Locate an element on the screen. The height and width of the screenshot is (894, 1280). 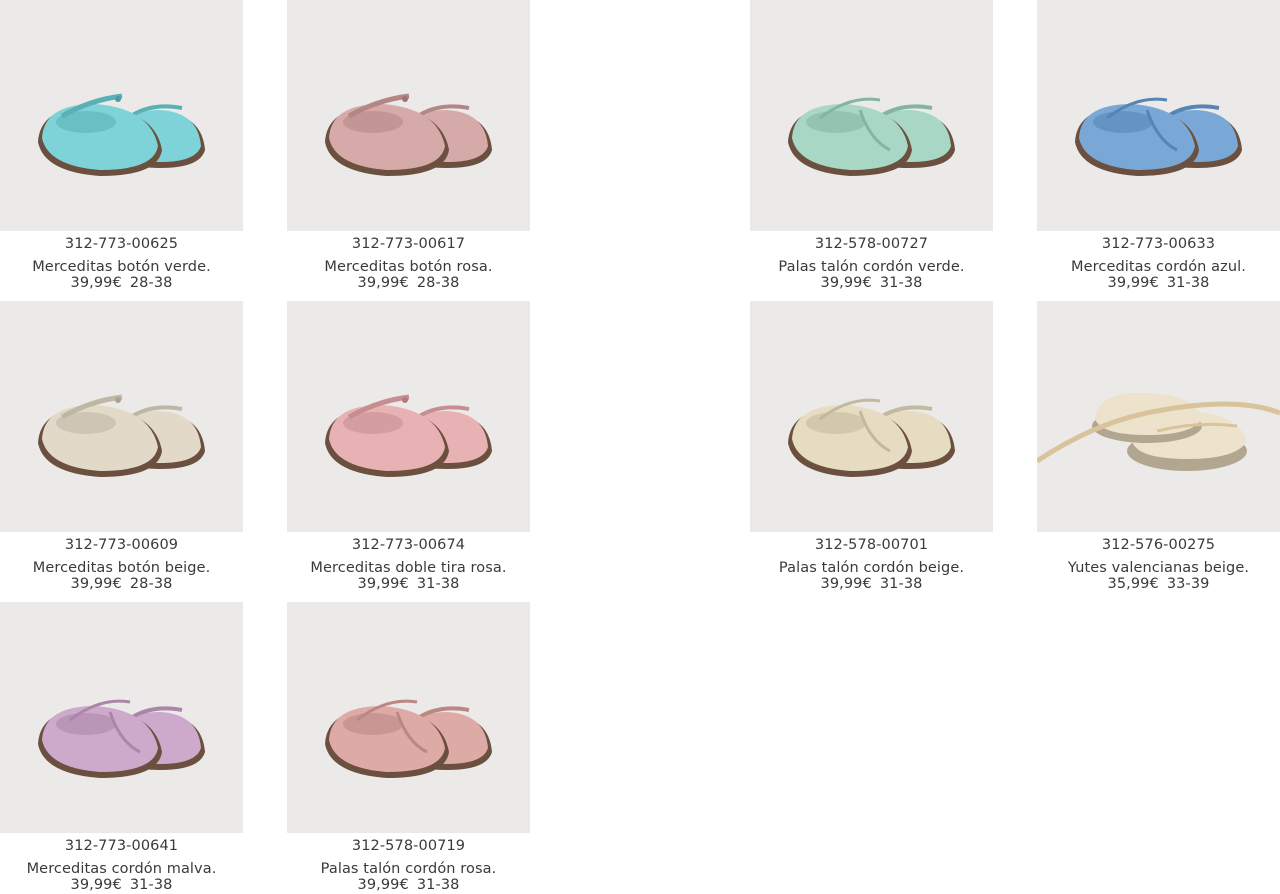
product-name: Merceditas botón verde. is located at coordinates (121, 267).